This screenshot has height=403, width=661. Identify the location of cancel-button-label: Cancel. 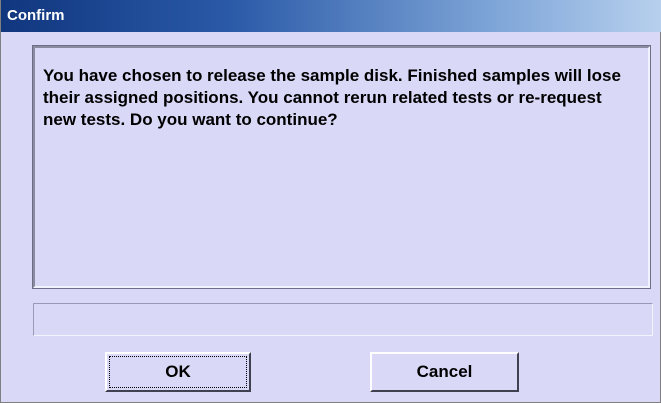
(444, 371).